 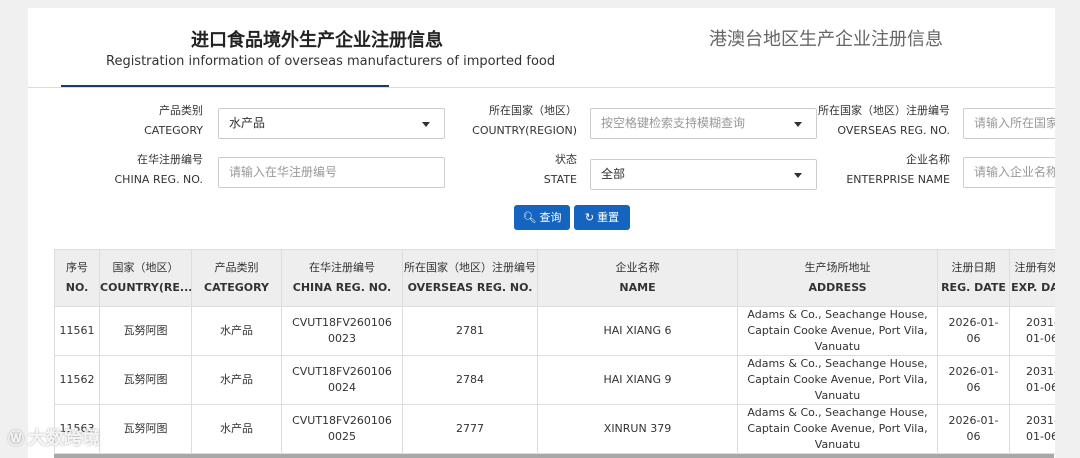 I want to click on cell-name: HAI XIANG 6, so click(x=637, y=331).